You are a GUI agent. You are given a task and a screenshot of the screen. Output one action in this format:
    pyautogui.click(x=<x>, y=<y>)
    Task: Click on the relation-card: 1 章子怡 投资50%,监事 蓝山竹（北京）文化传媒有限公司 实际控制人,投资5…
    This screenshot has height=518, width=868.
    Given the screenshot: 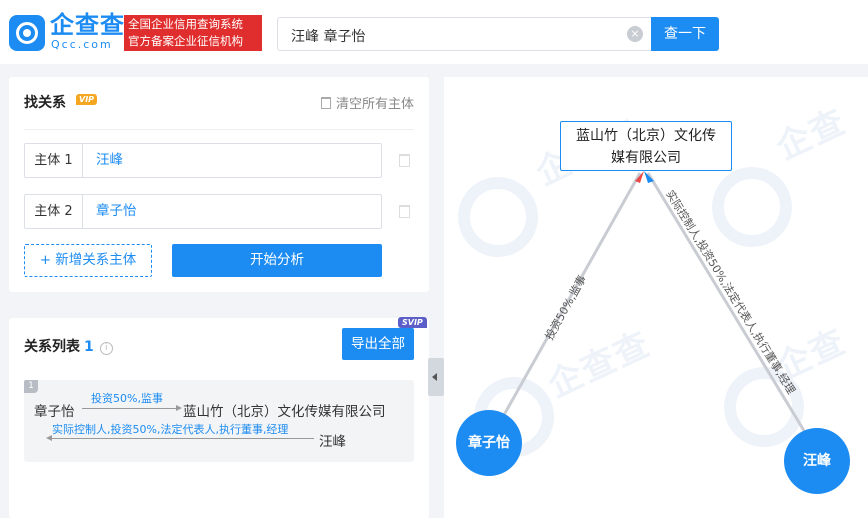 What is the action you would take?
    pyautogui.click(x=219, y=421)
    